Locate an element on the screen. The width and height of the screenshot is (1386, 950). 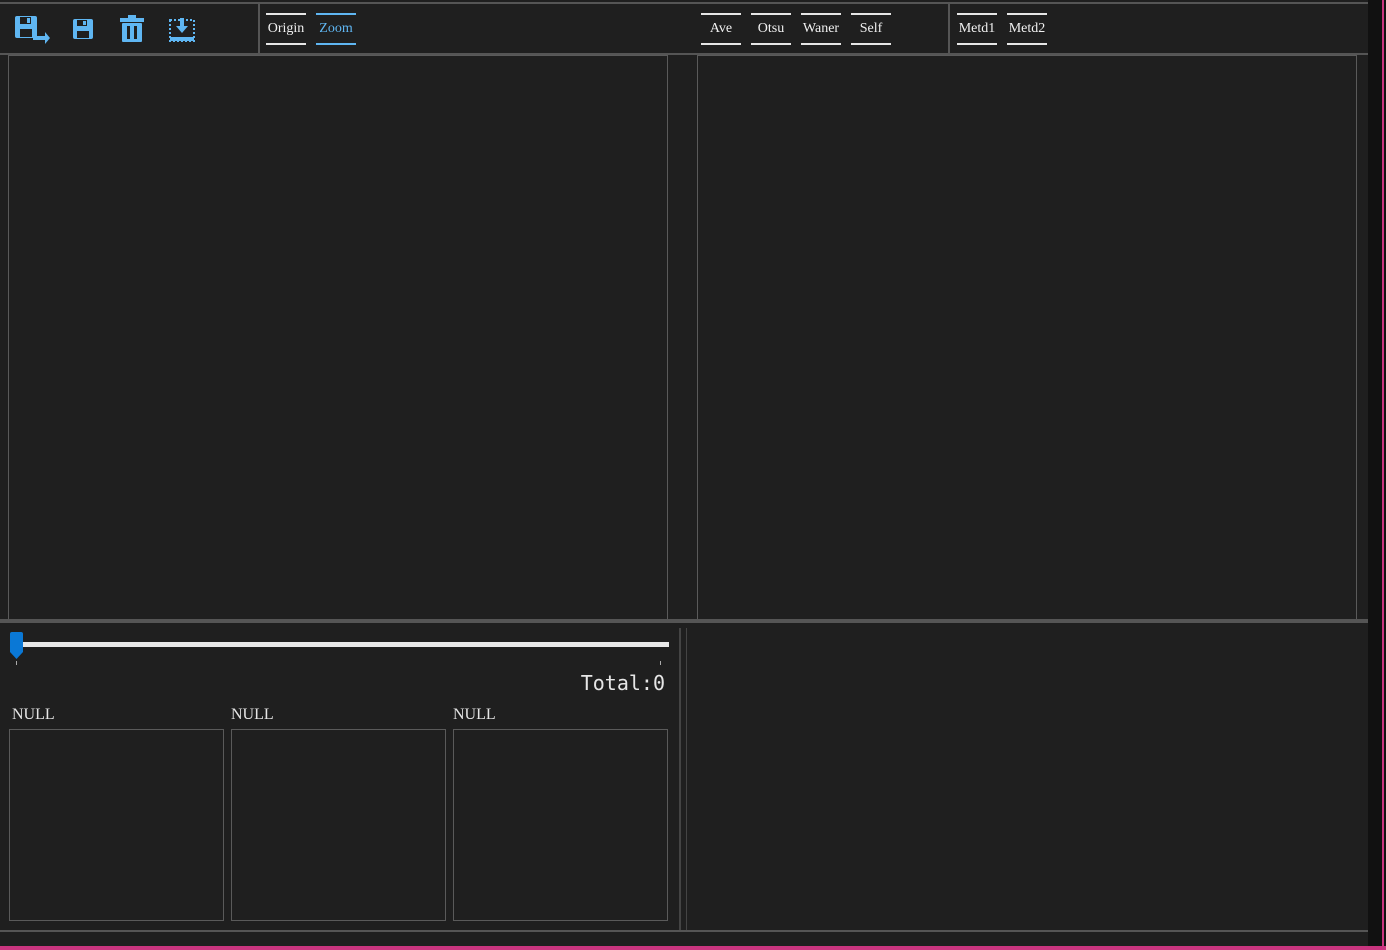
tab-ave: Ave is located at coordinates (721, 29).